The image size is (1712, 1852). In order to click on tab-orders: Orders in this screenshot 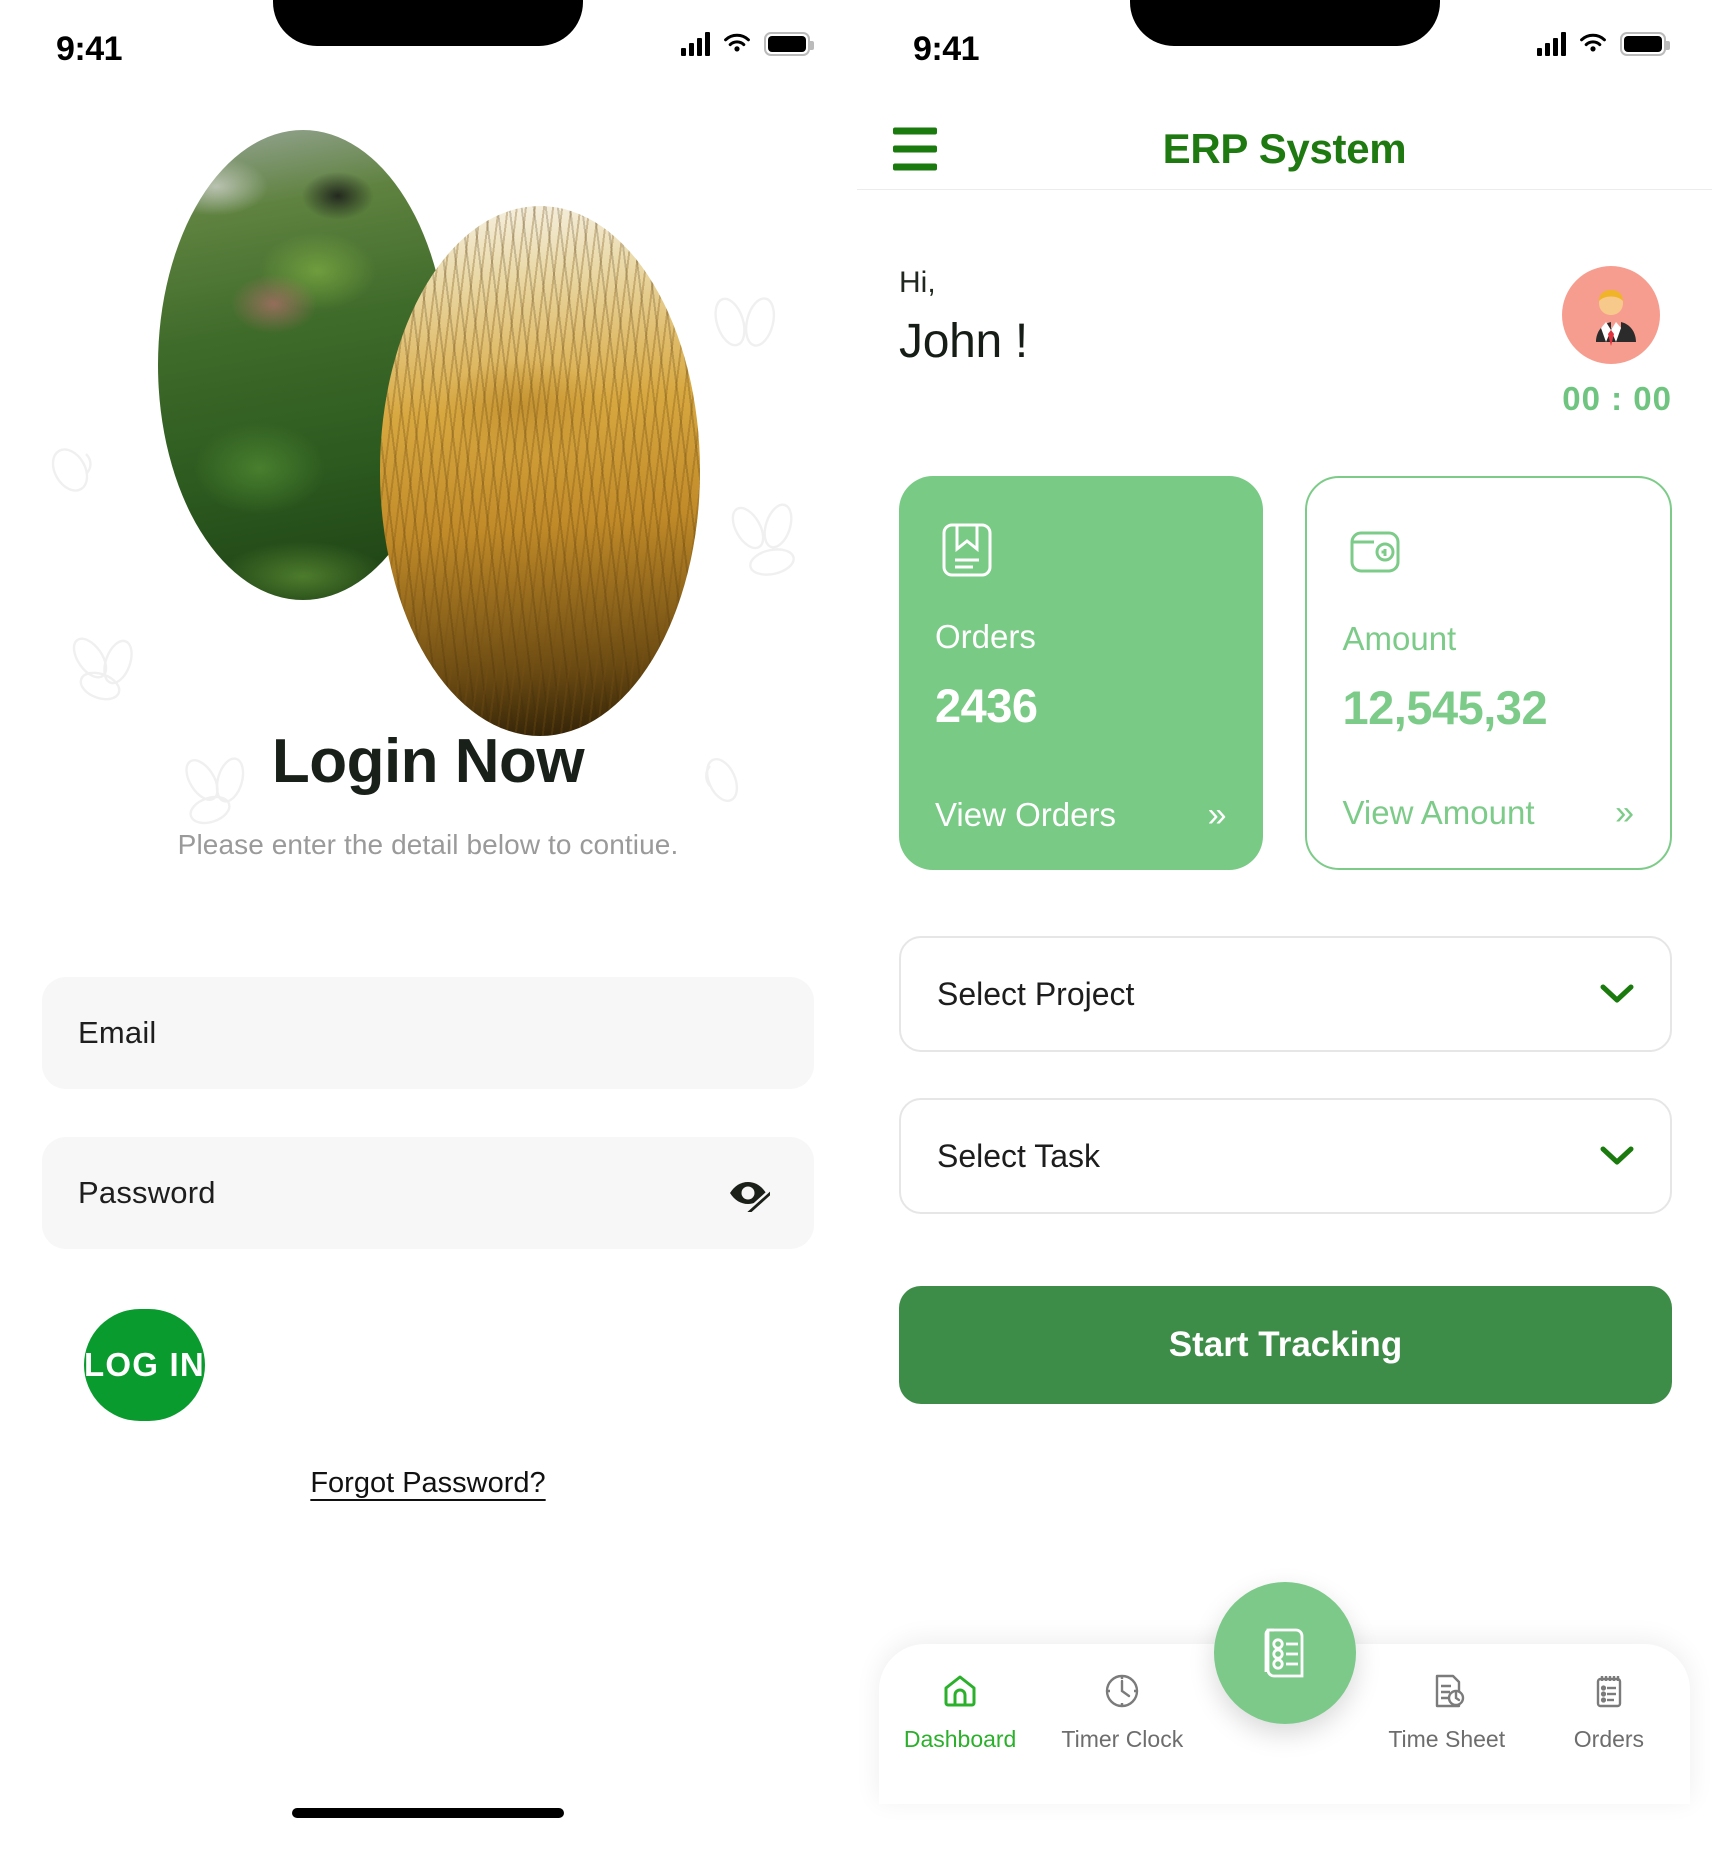, I will do `click(1609, 1711)`.